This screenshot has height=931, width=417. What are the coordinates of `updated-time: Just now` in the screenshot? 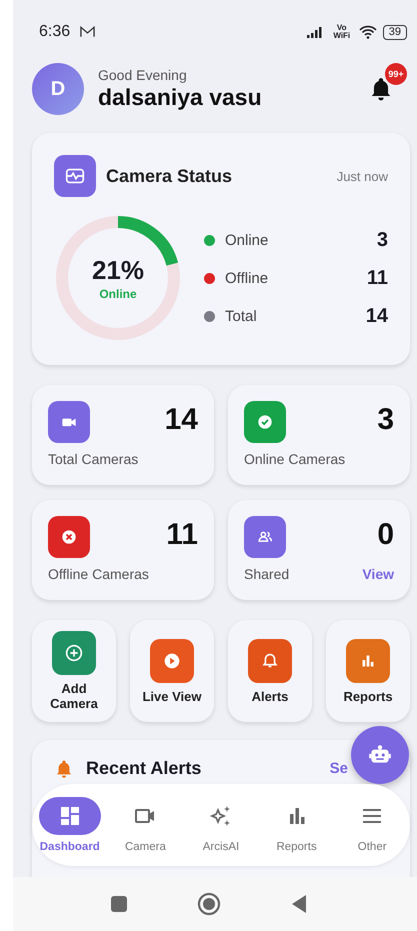 It's located at (362, 176).